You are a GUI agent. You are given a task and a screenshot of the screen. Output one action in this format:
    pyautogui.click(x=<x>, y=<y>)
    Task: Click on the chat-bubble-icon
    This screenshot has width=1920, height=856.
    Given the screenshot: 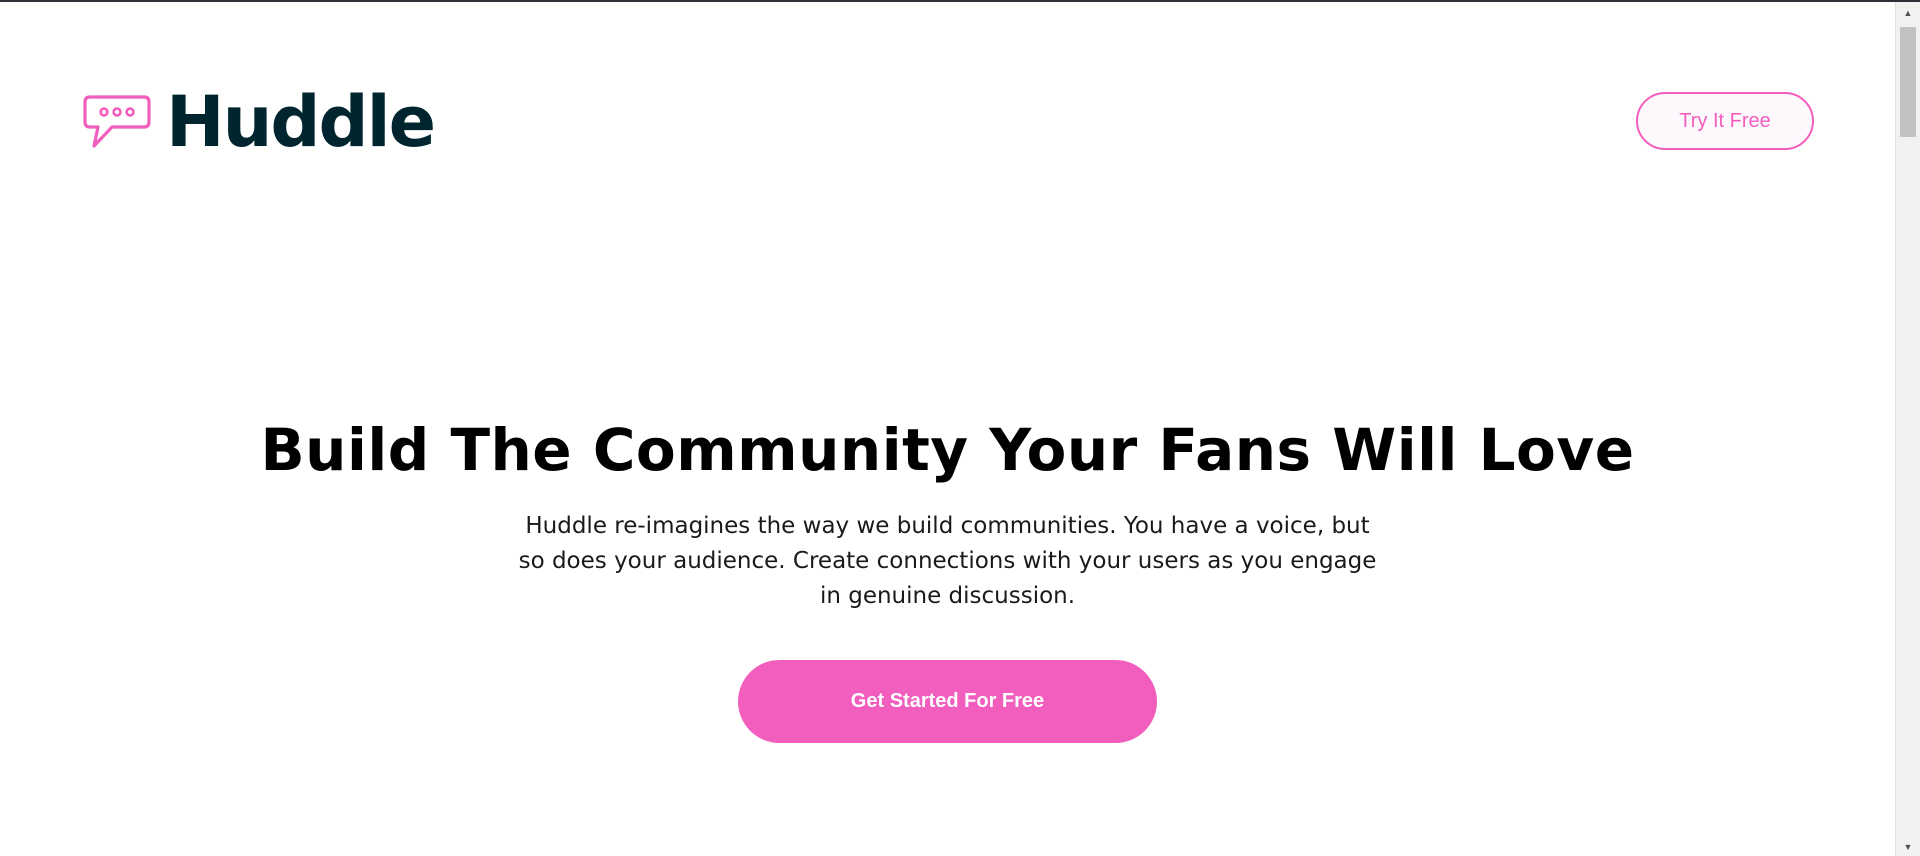 What is the action you would take?
    pyautogui.click(x=117, y=121)
    